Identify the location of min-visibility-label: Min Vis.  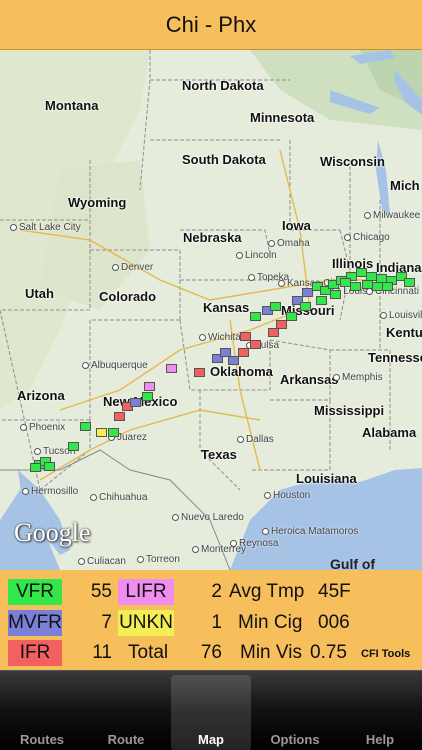
(271, 652).